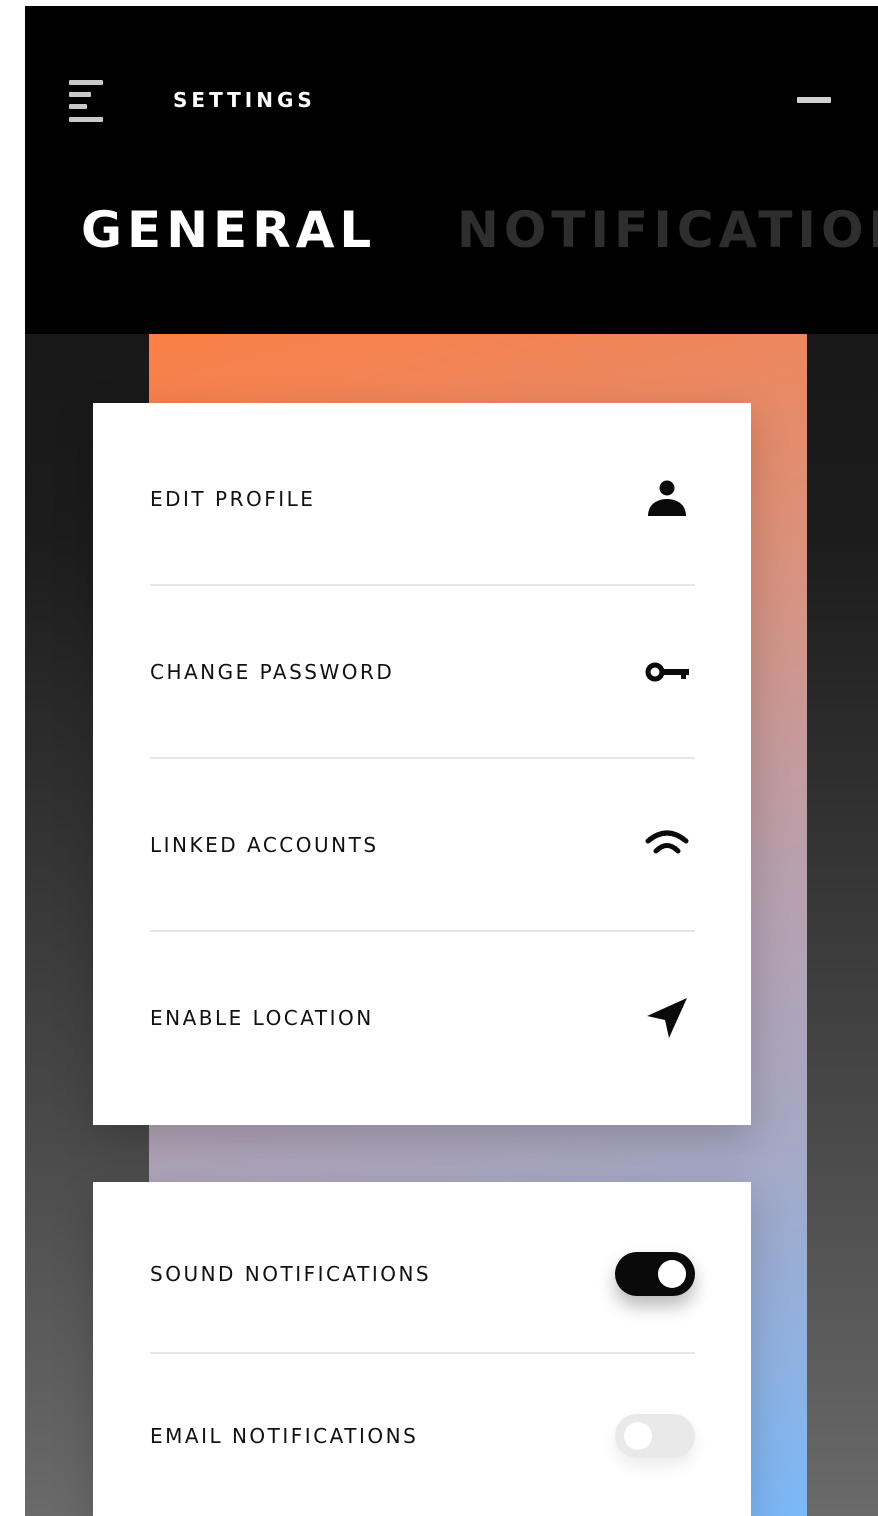  I want to click on minimize-icon, so click(814, 100).